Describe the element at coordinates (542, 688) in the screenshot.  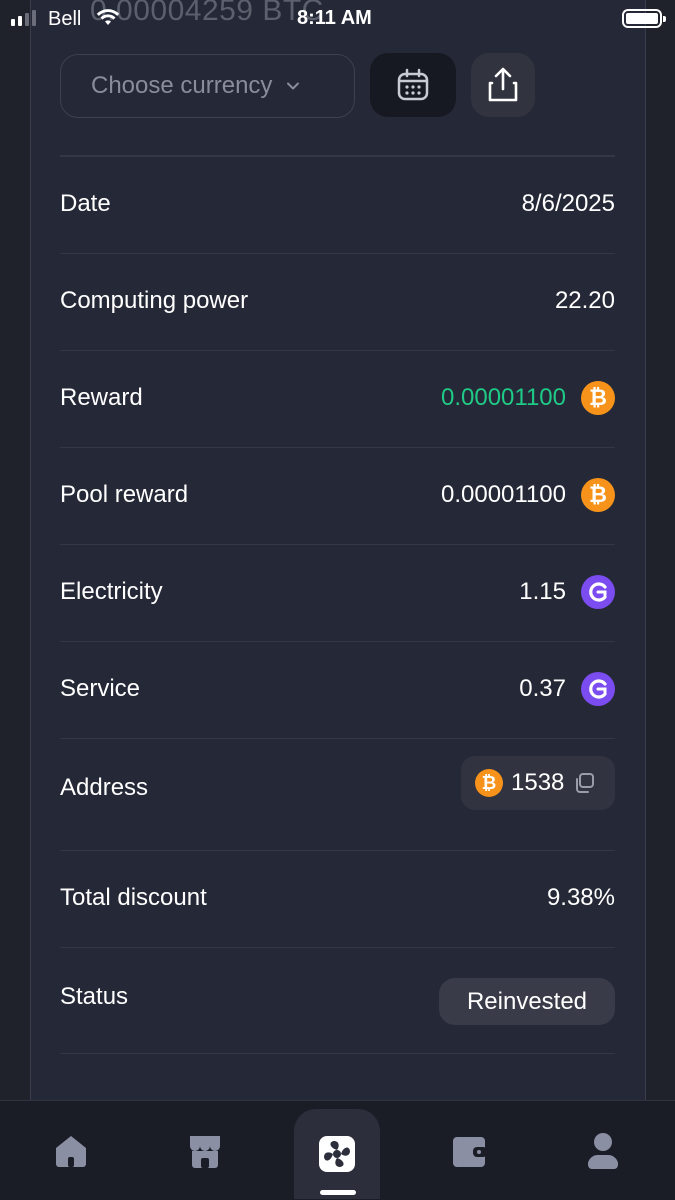
I see `service-amount: 0.37` at that location.